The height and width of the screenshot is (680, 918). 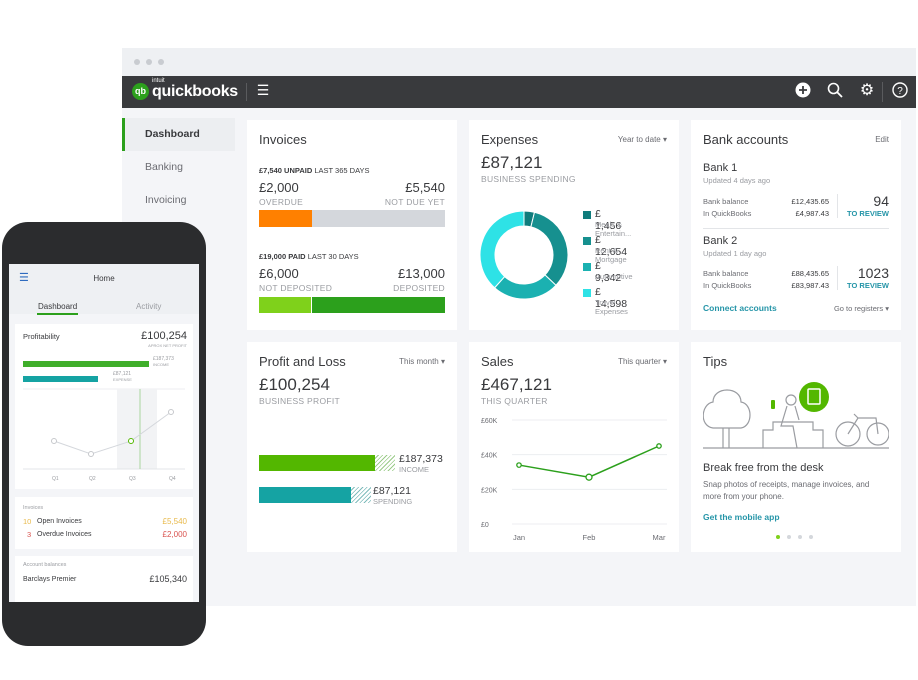 What do you see at coordinates (352, 218) in the screenshot?
I see `unpaid-bar` at bounding box center [352, 218].